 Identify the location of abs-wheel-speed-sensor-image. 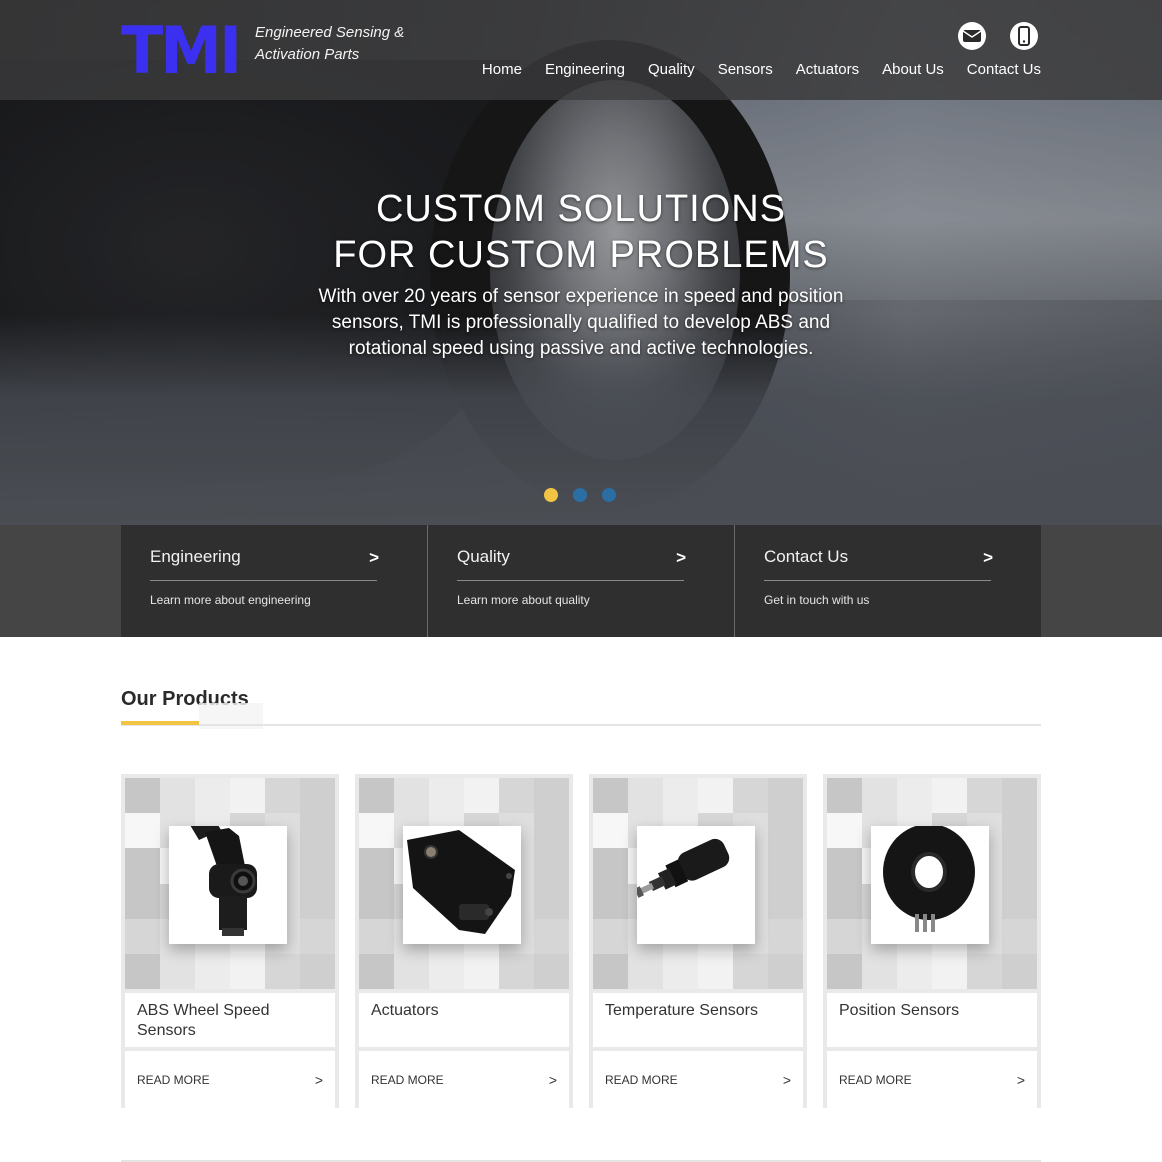
(228, 885).